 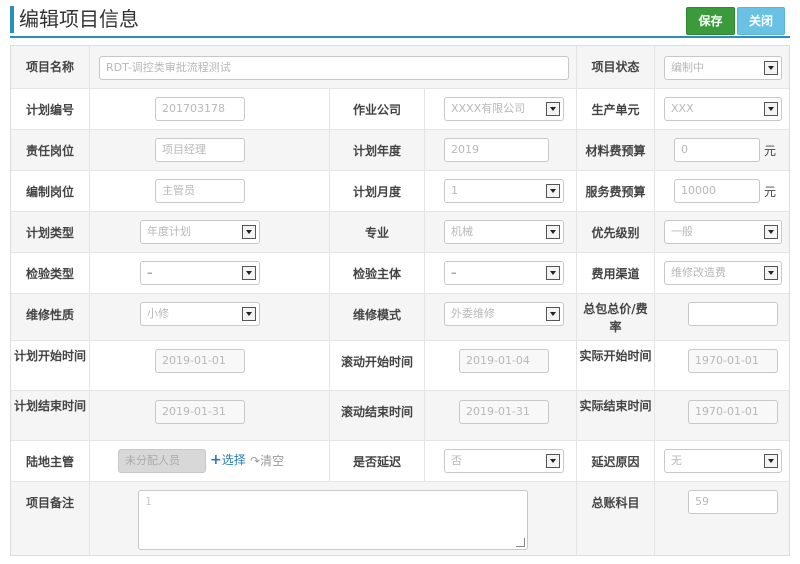 What do you see at coordinates (454, 272) in the screenshot?
I see `inspect-body-value: –` at bounding box center [454, 272].